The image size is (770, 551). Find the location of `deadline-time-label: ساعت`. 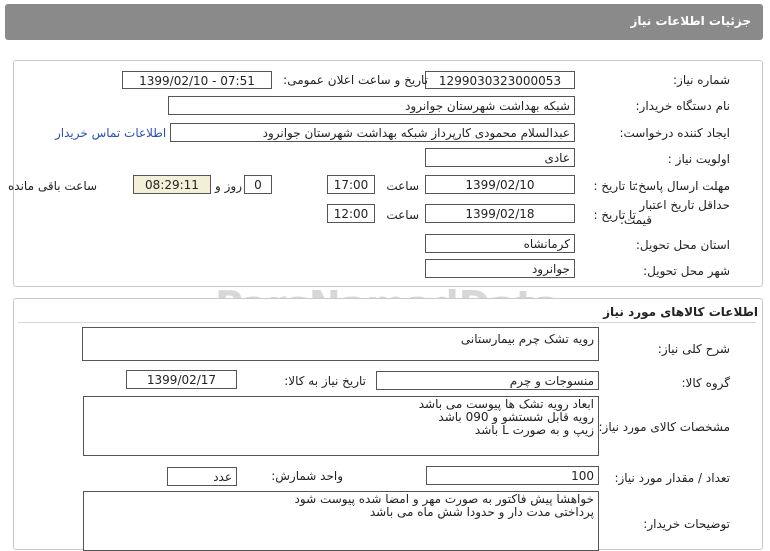

deadline-time-label: ساعت is located at coordinates (402, 186).